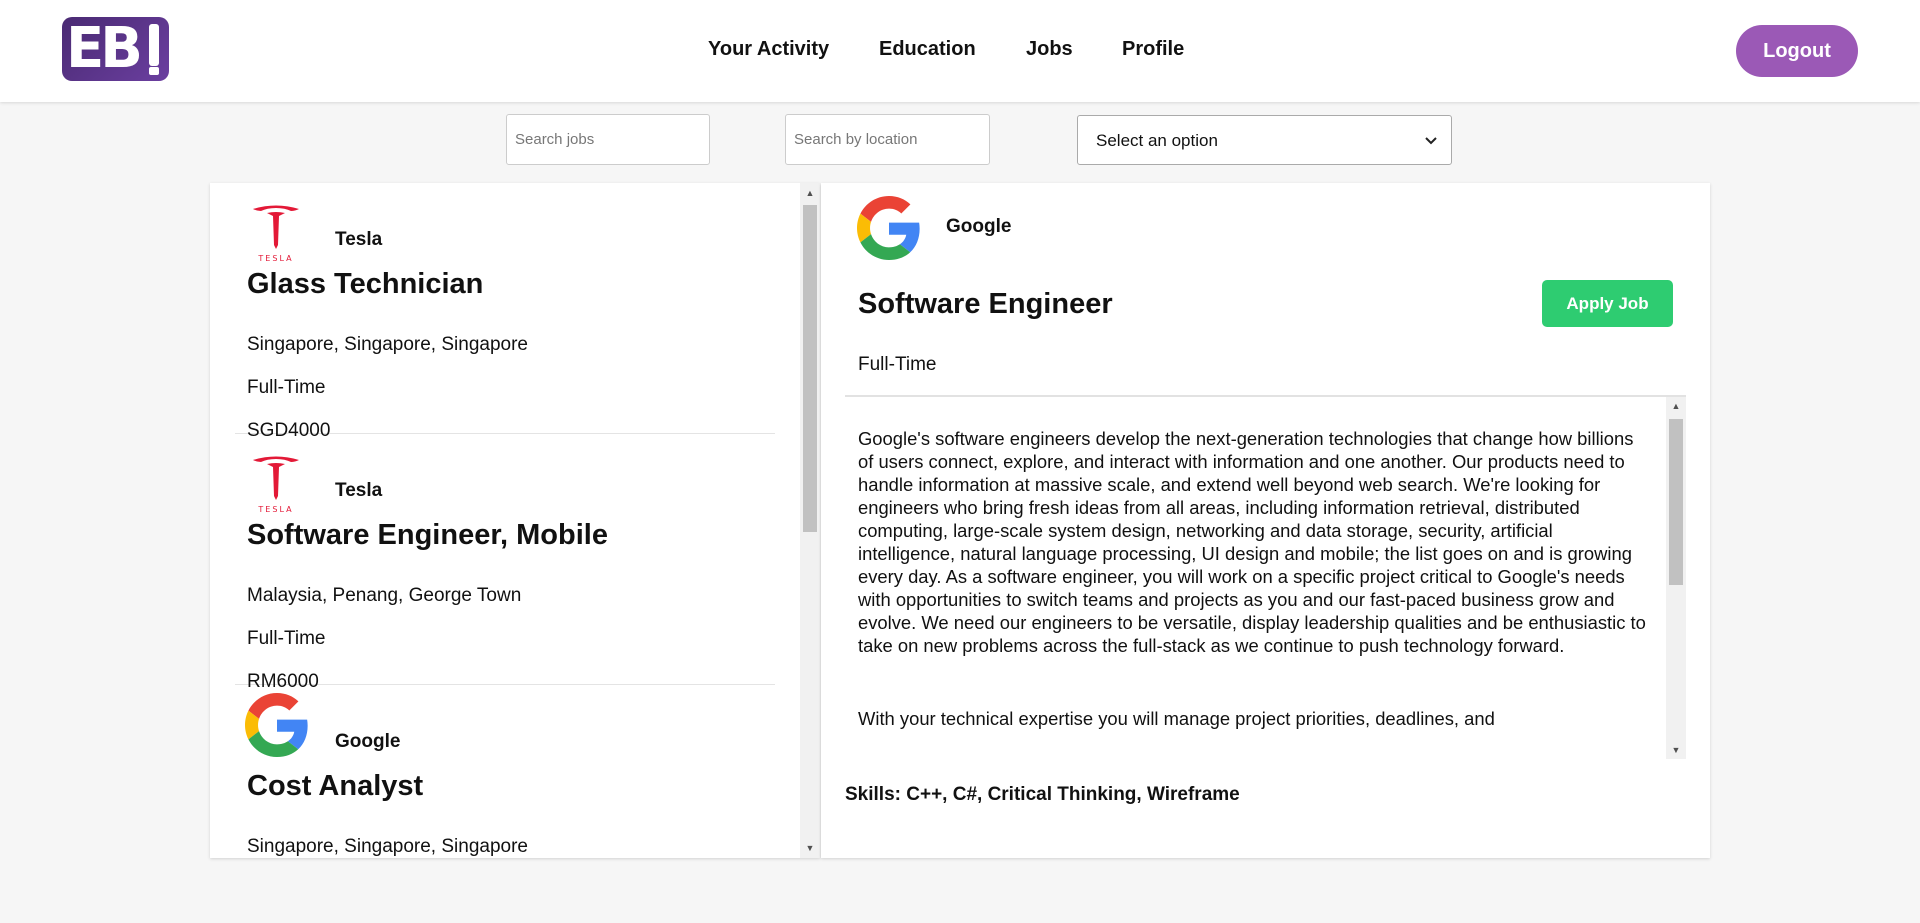  I want to click on job-company: Google, so click(368, 741).